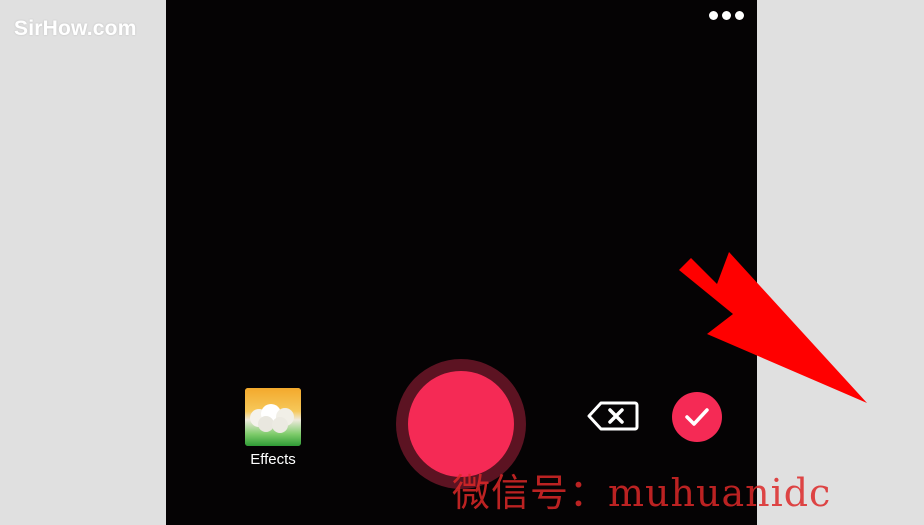 The image size is (924, 525). I want to click on delete-clip-button, so click(613, 416).